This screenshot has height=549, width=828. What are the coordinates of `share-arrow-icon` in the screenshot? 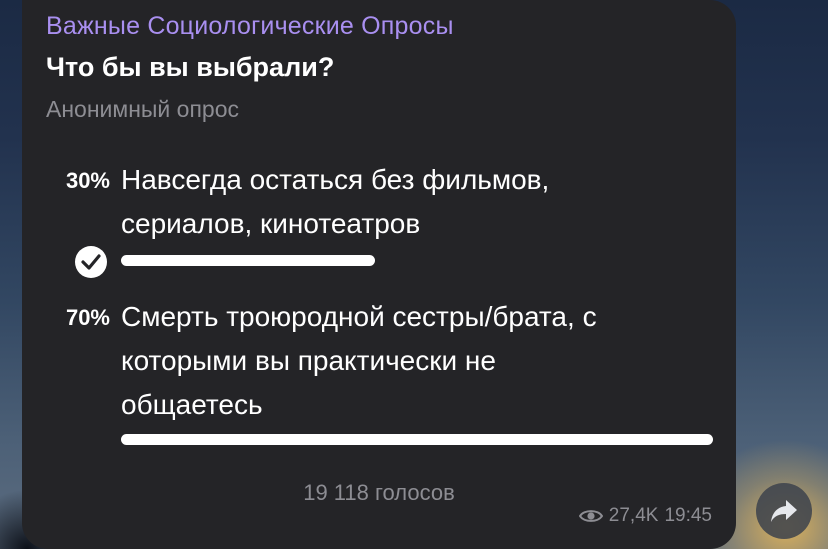 It's located at (784, 511).